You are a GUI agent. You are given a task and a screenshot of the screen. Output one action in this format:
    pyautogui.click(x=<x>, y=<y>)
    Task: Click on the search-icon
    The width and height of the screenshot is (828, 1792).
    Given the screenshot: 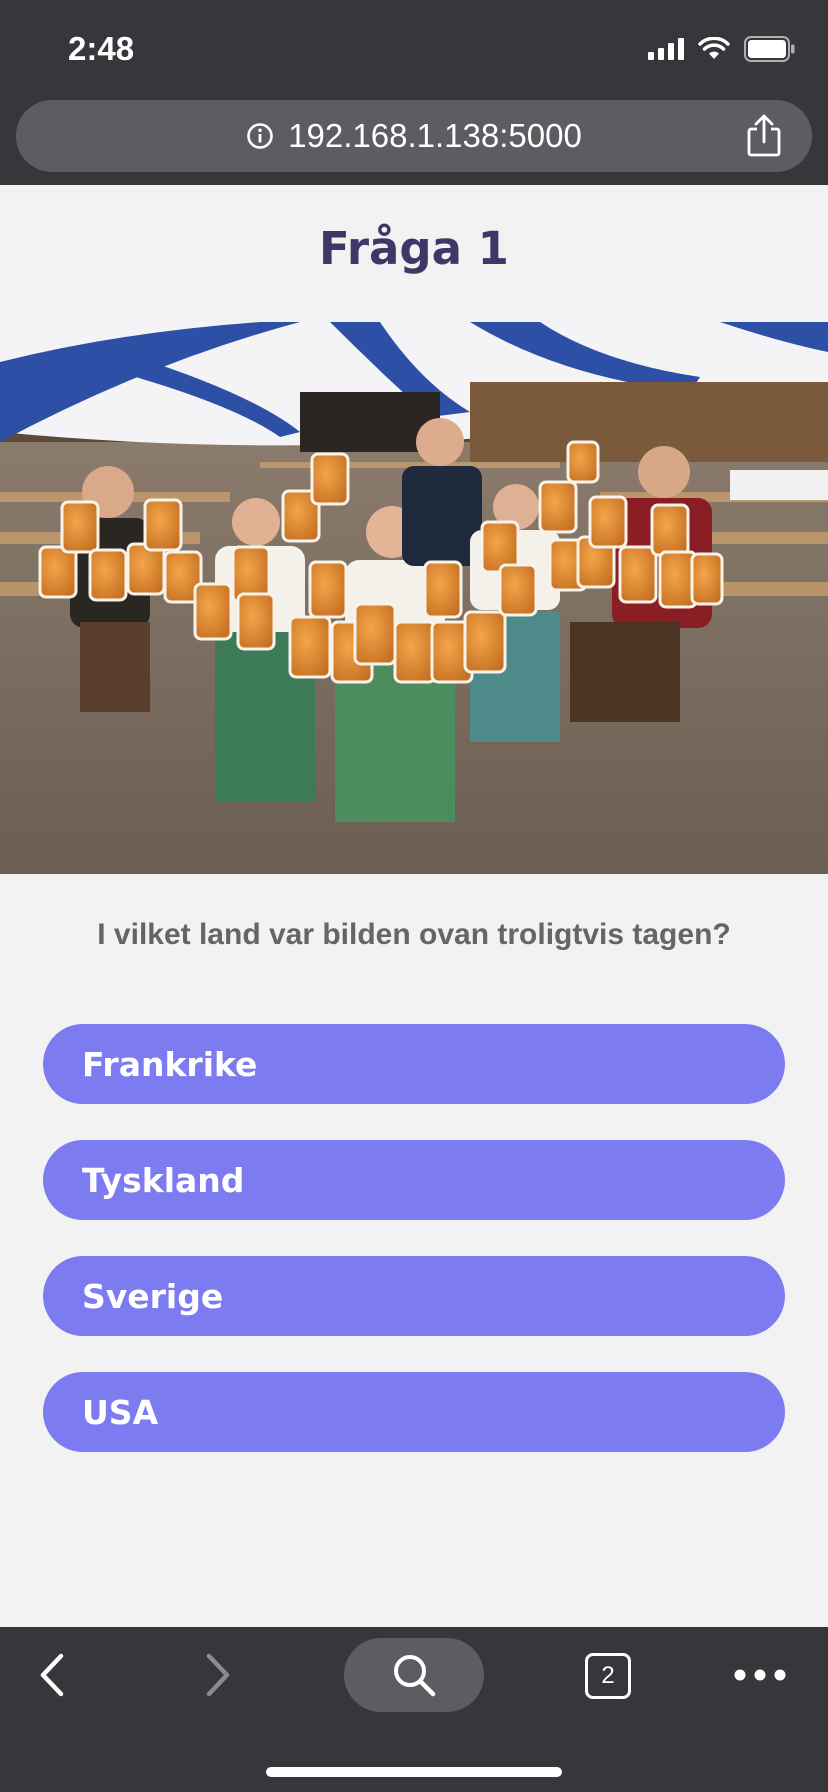 What is the action you would take?
    pyautogui.click(x=415, y=1676)
    